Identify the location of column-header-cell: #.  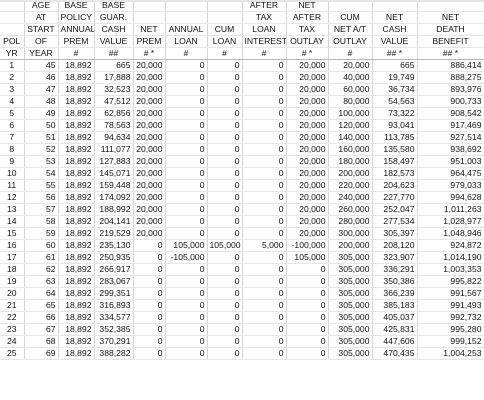
(225, 53).